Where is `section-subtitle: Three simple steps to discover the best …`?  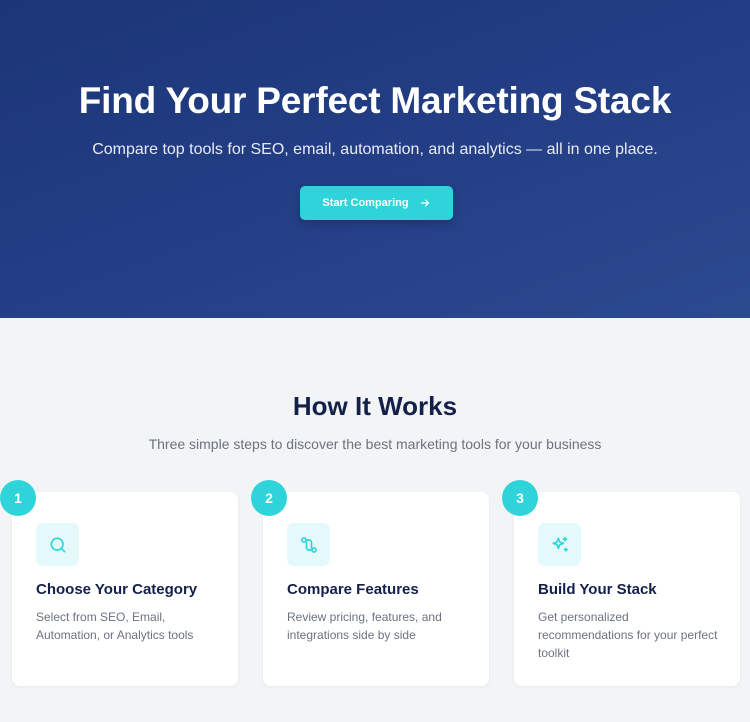
section-subtitle: Three simple steps to discover the best … is located at coordinates (375, 444).